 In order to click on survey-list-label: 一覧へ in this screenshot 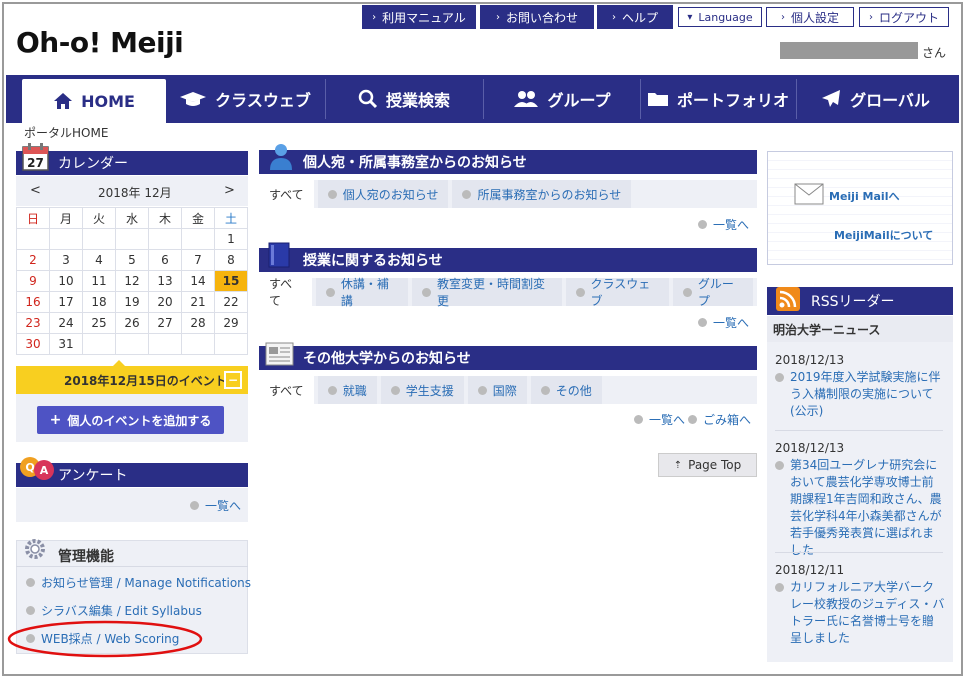, I will do `click(223, 506)`.